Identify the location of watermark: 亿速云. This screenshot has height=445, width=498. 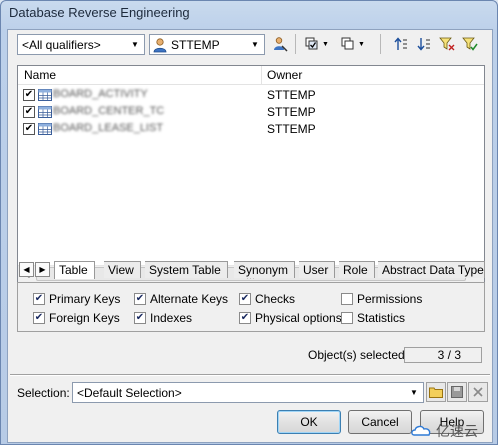
(444, 431).